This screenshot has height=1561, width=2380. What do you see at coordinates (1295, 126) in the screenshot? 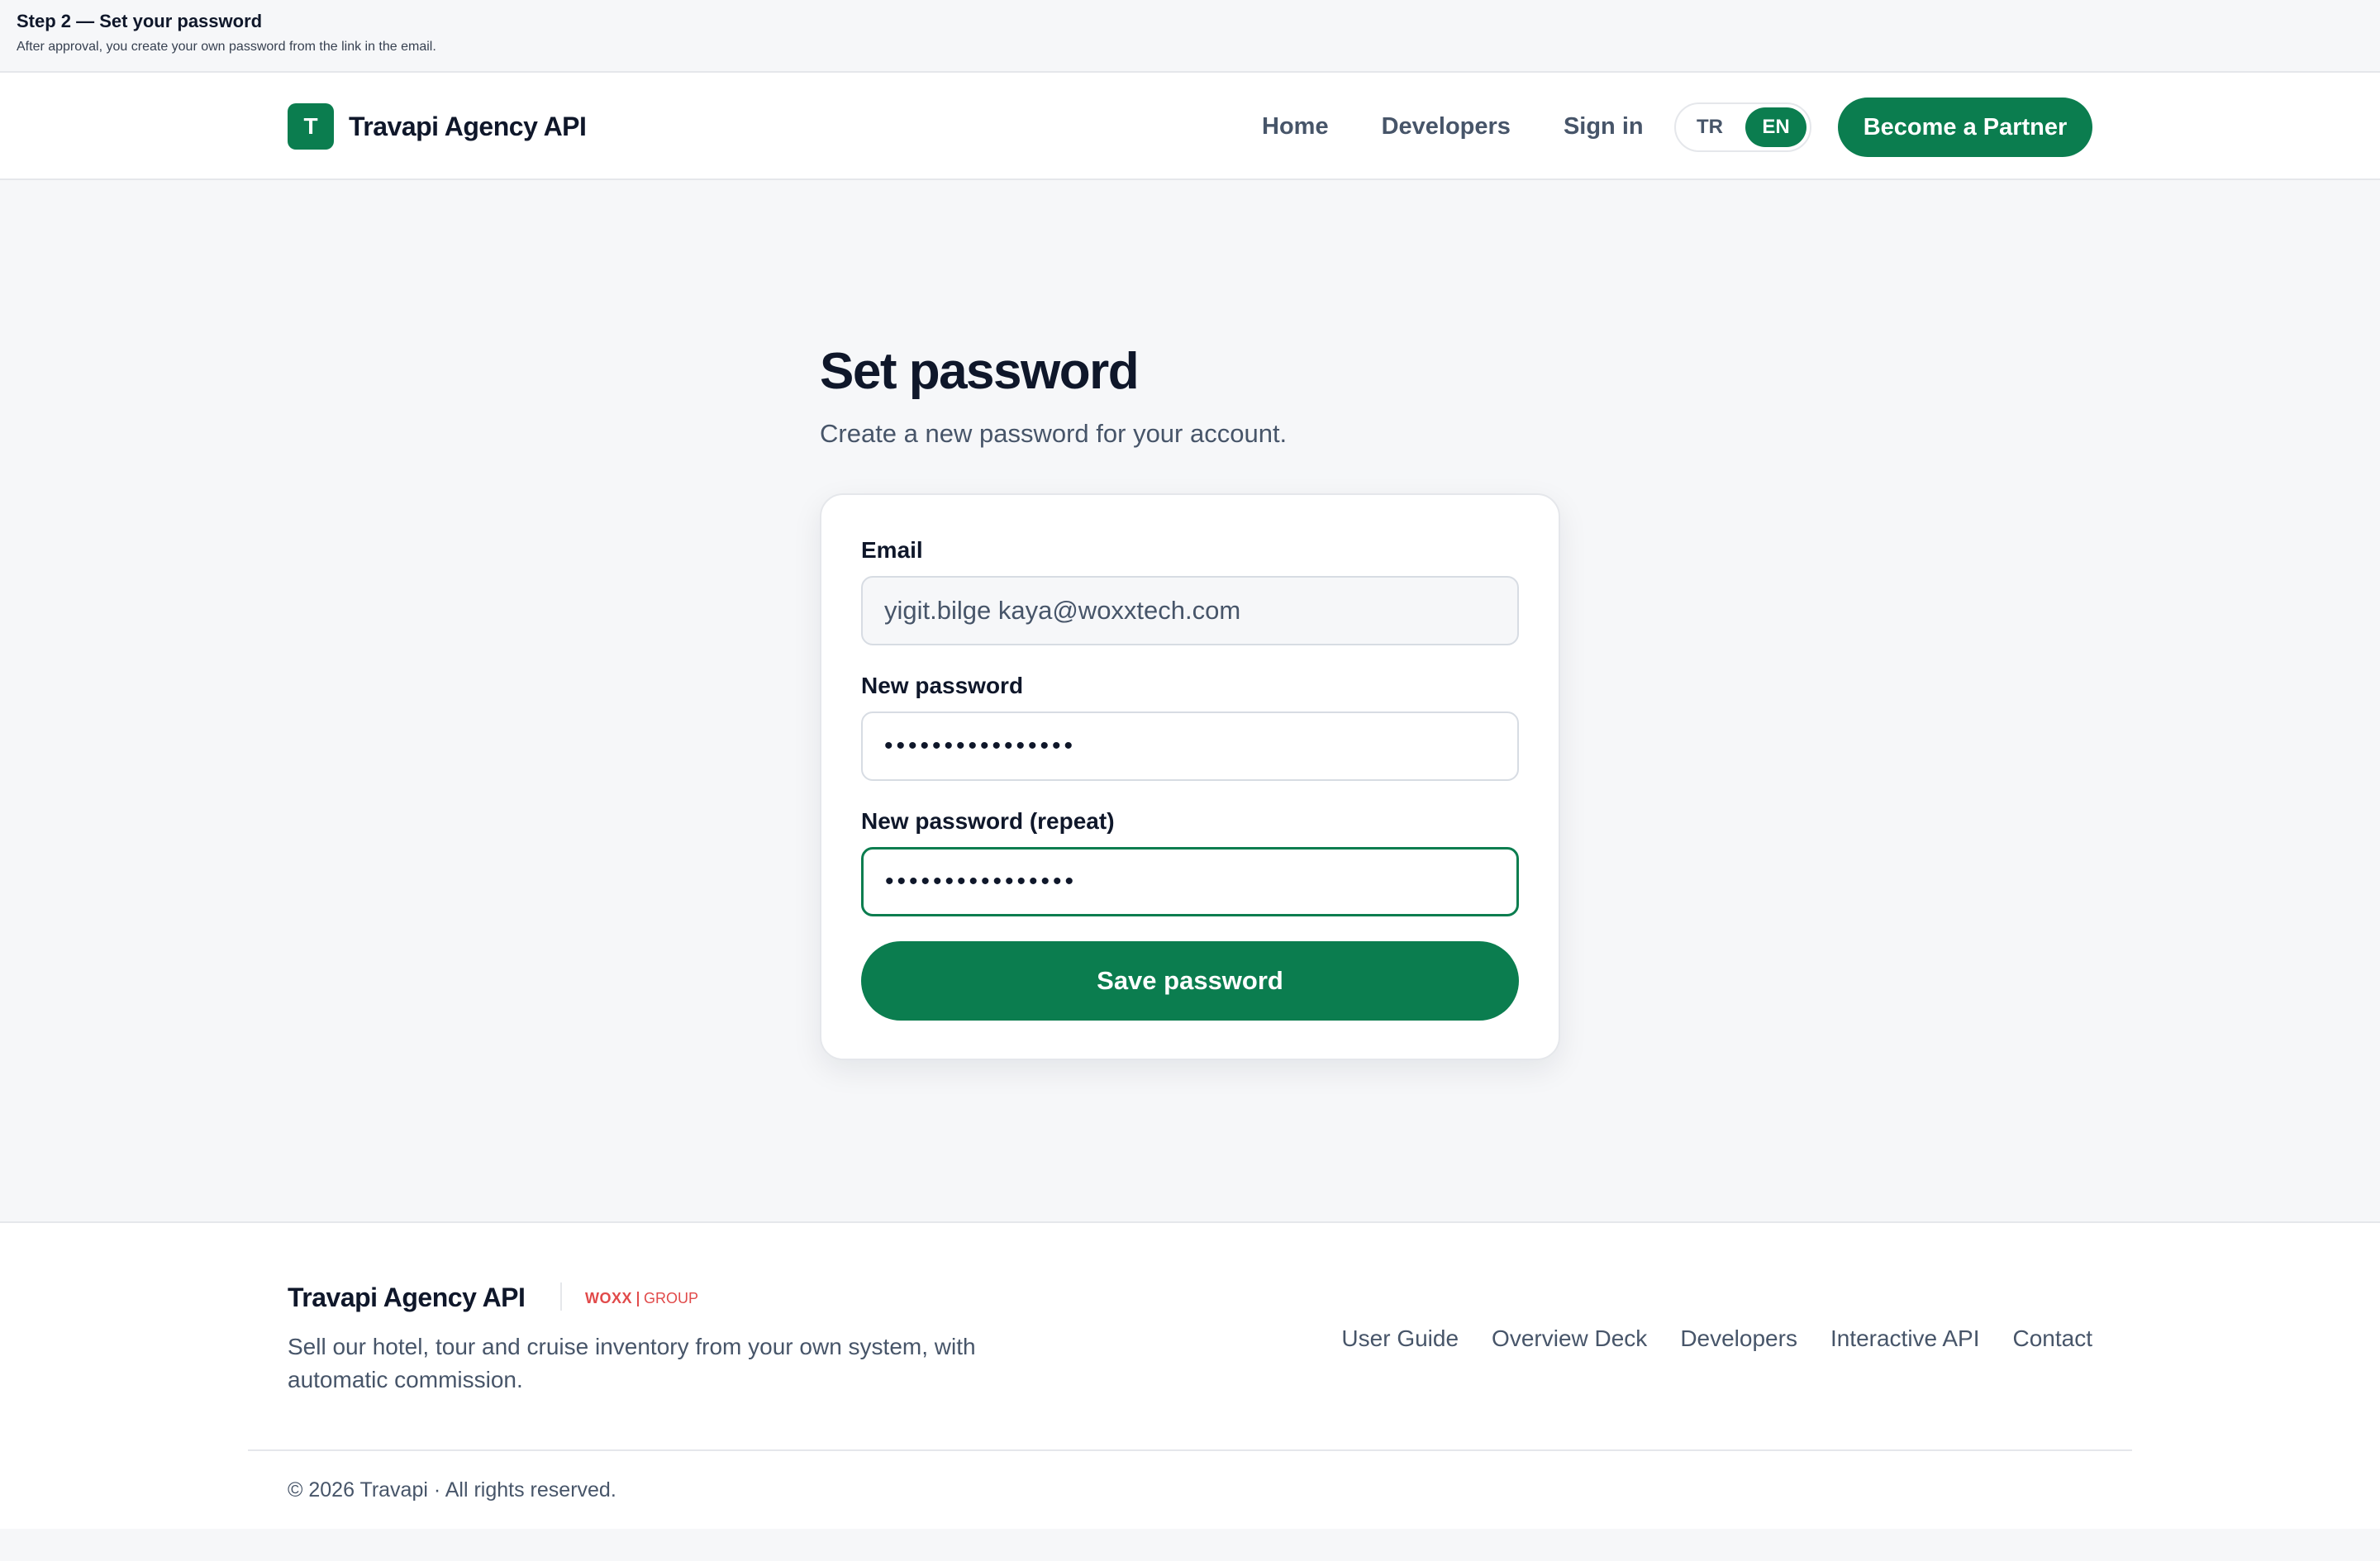
I see `nav-link-home: Home` at bounding box center [1295, 126].